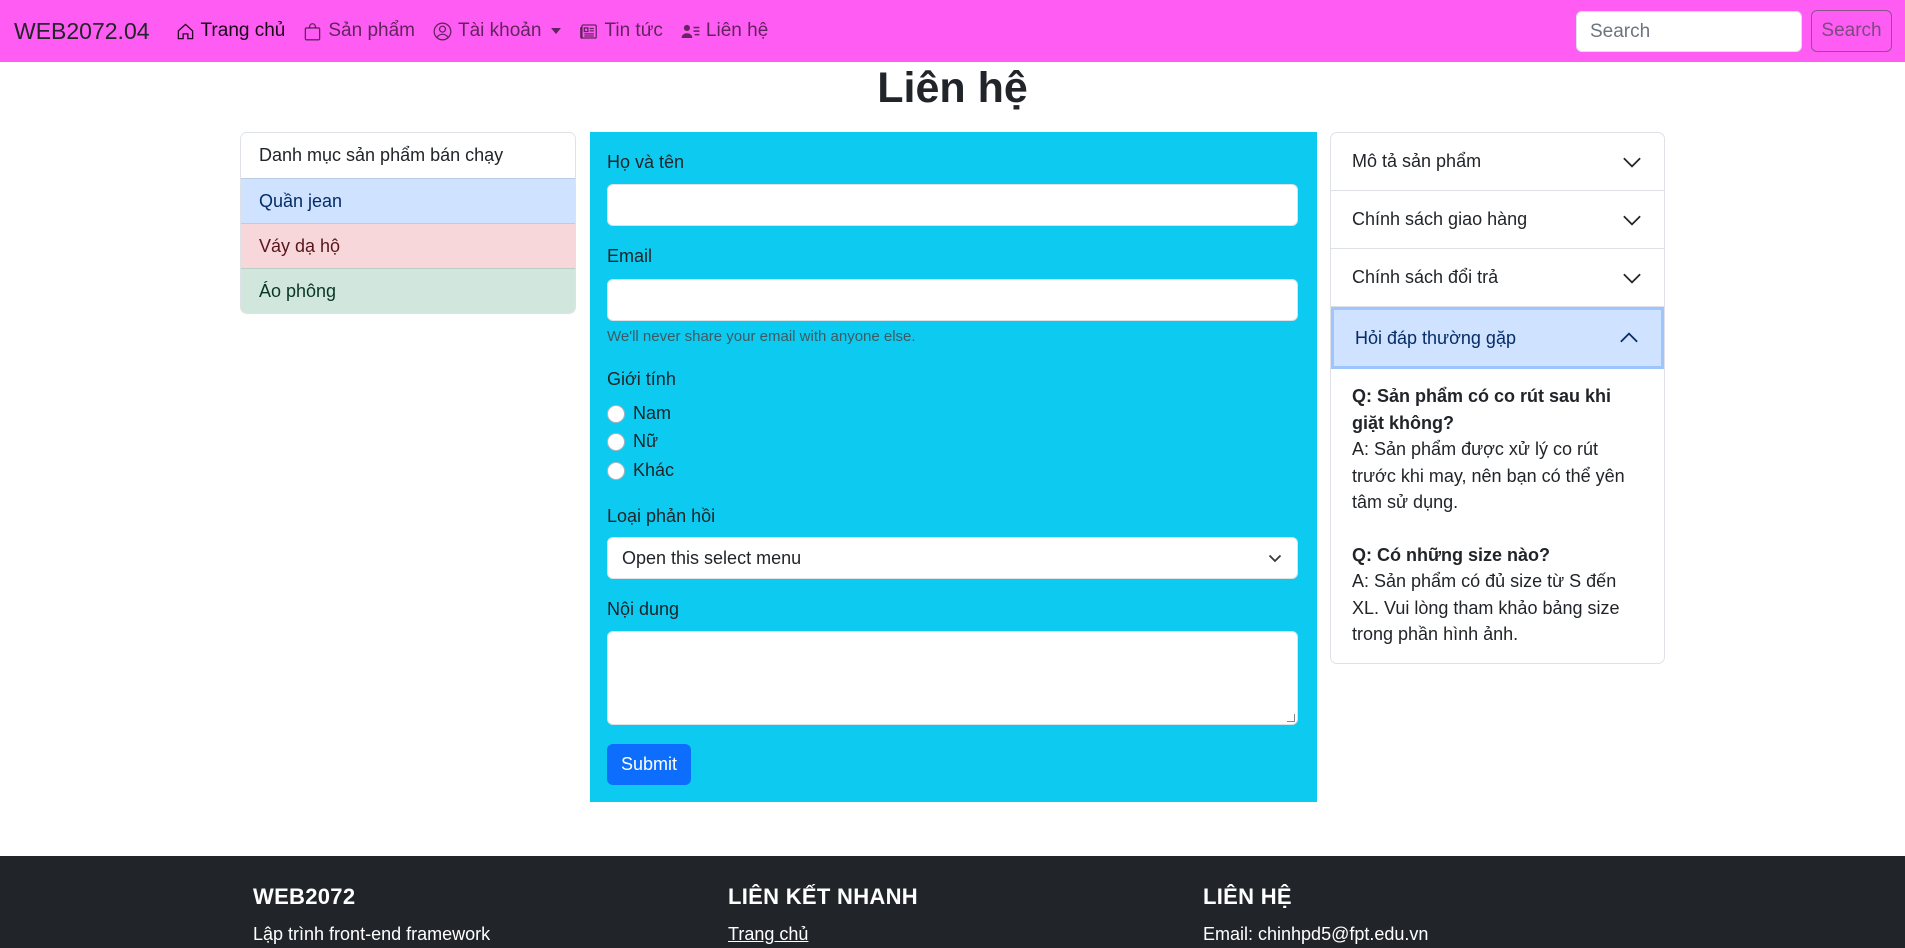 This screenshot has width=1905, height=948. Describe the element at coordinates (1316, 934) in the screenshot. I see `footer-email: Email: chinhpd5@fpt.edu.vn` at that location.